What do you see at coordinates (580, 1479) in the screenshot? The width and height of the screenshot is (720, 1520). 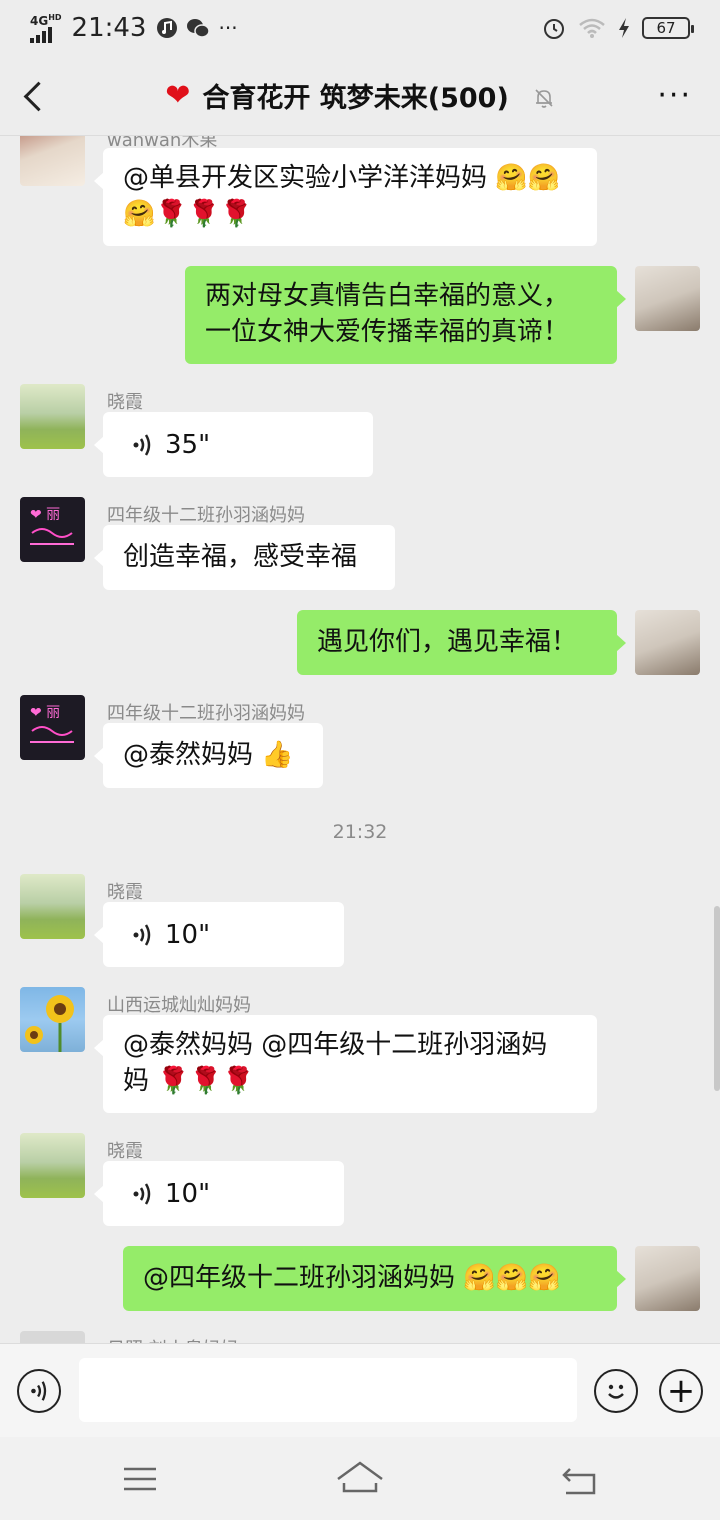 I see `back-icon` at bounding box center [580, 1479].